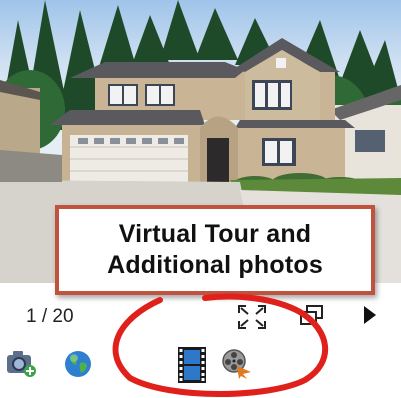  What do you see at coordinates (192, 365) in the screenshot?
I see `film-icon` at bounding box center [192, 365].